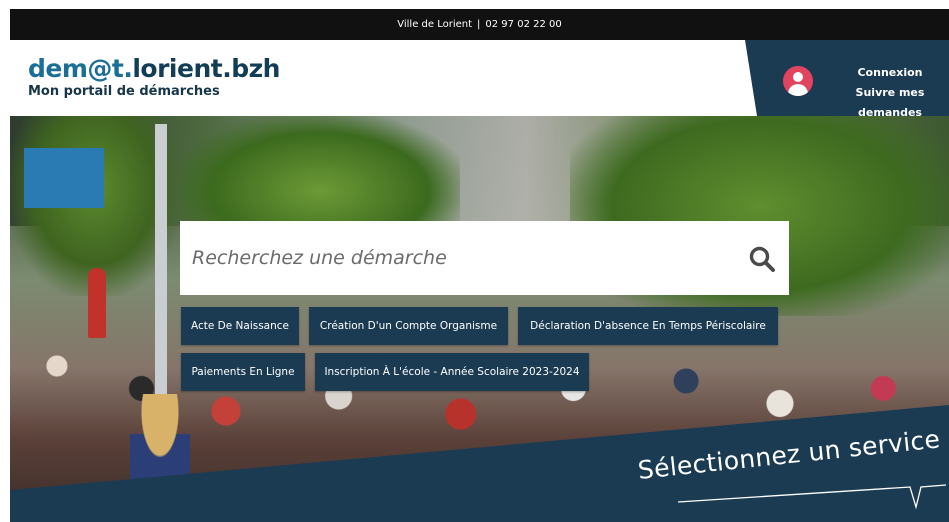 Image resolution: width=949 pixels, height=522 pixels. I want to click on user-avatar-icon, so click(798, 81).